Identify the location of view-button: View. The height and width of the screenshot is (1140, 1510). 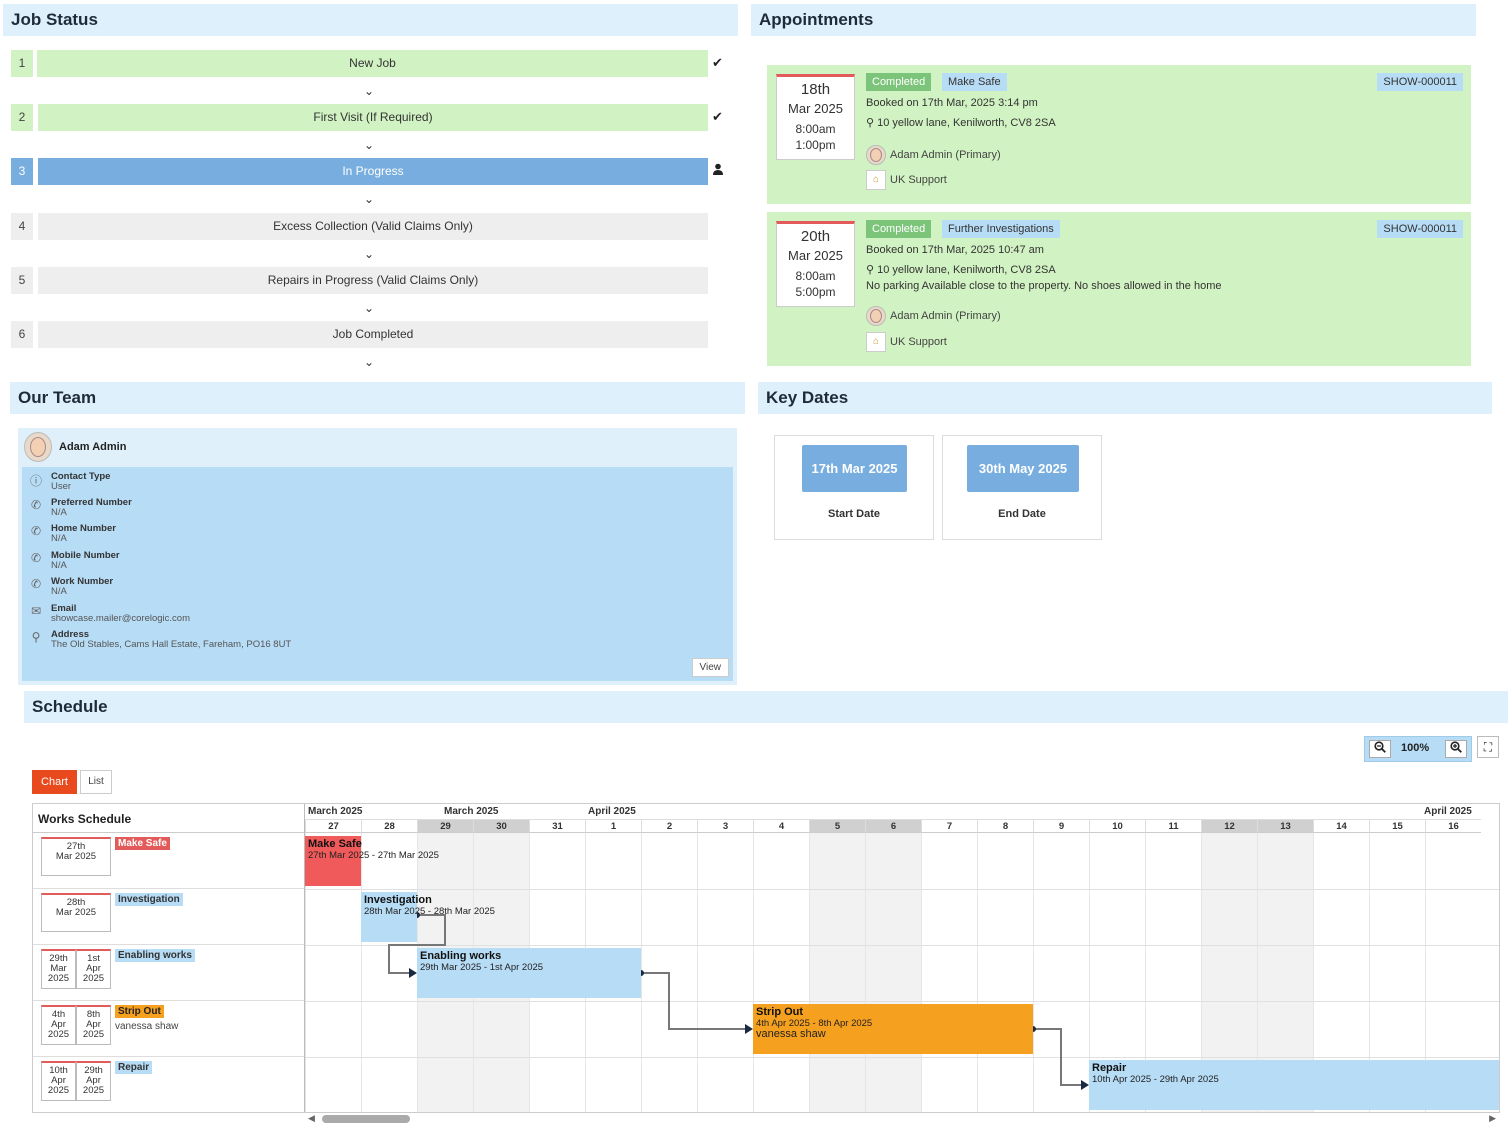
(710, 667).